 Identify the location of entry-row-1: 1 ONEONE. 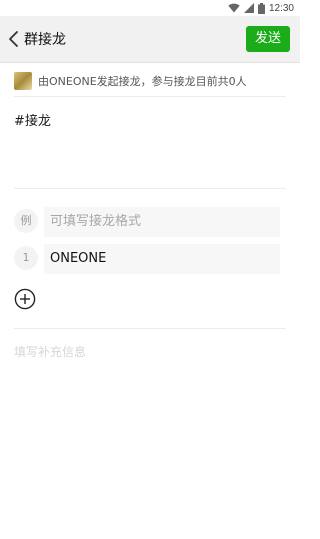
(150, 259).